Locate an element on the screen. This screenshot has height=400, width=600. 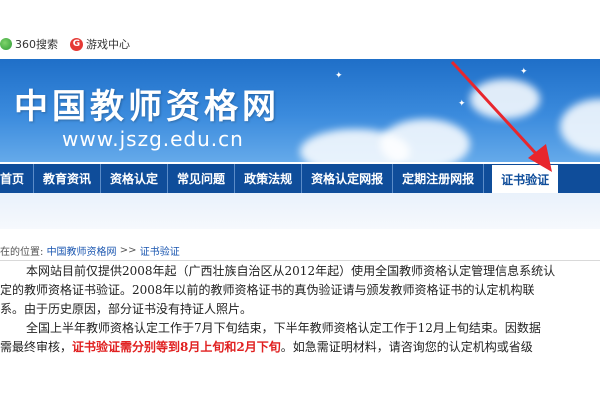
article-text: 。如急需证明材料，请咨询您的认定机构或省级 is located at coordinates (406, 347).